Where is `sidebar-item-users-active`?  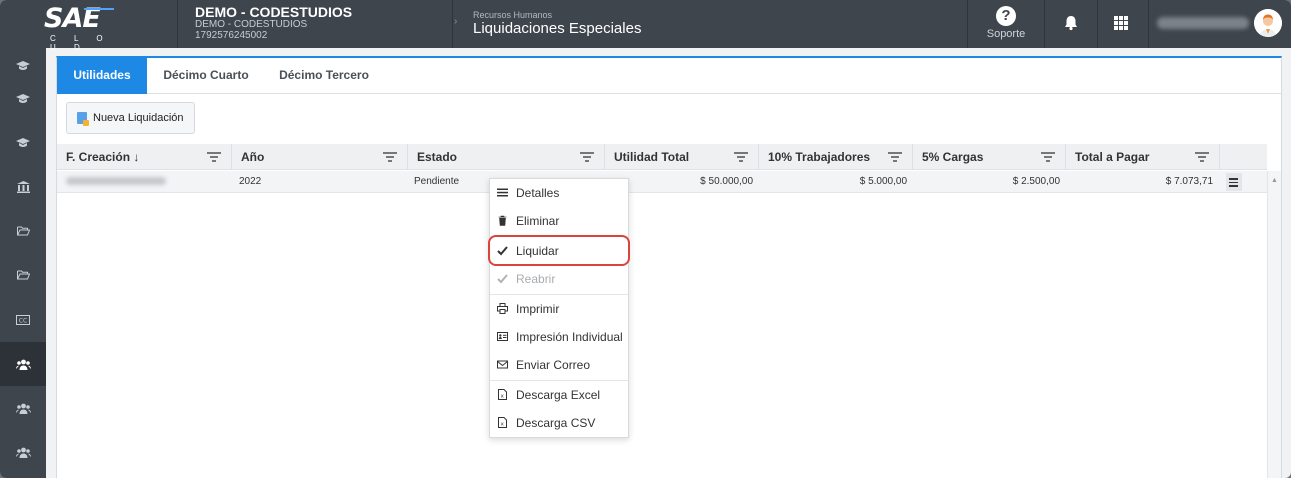 sidebar-item-users-active is located at coordinates (23, 364).